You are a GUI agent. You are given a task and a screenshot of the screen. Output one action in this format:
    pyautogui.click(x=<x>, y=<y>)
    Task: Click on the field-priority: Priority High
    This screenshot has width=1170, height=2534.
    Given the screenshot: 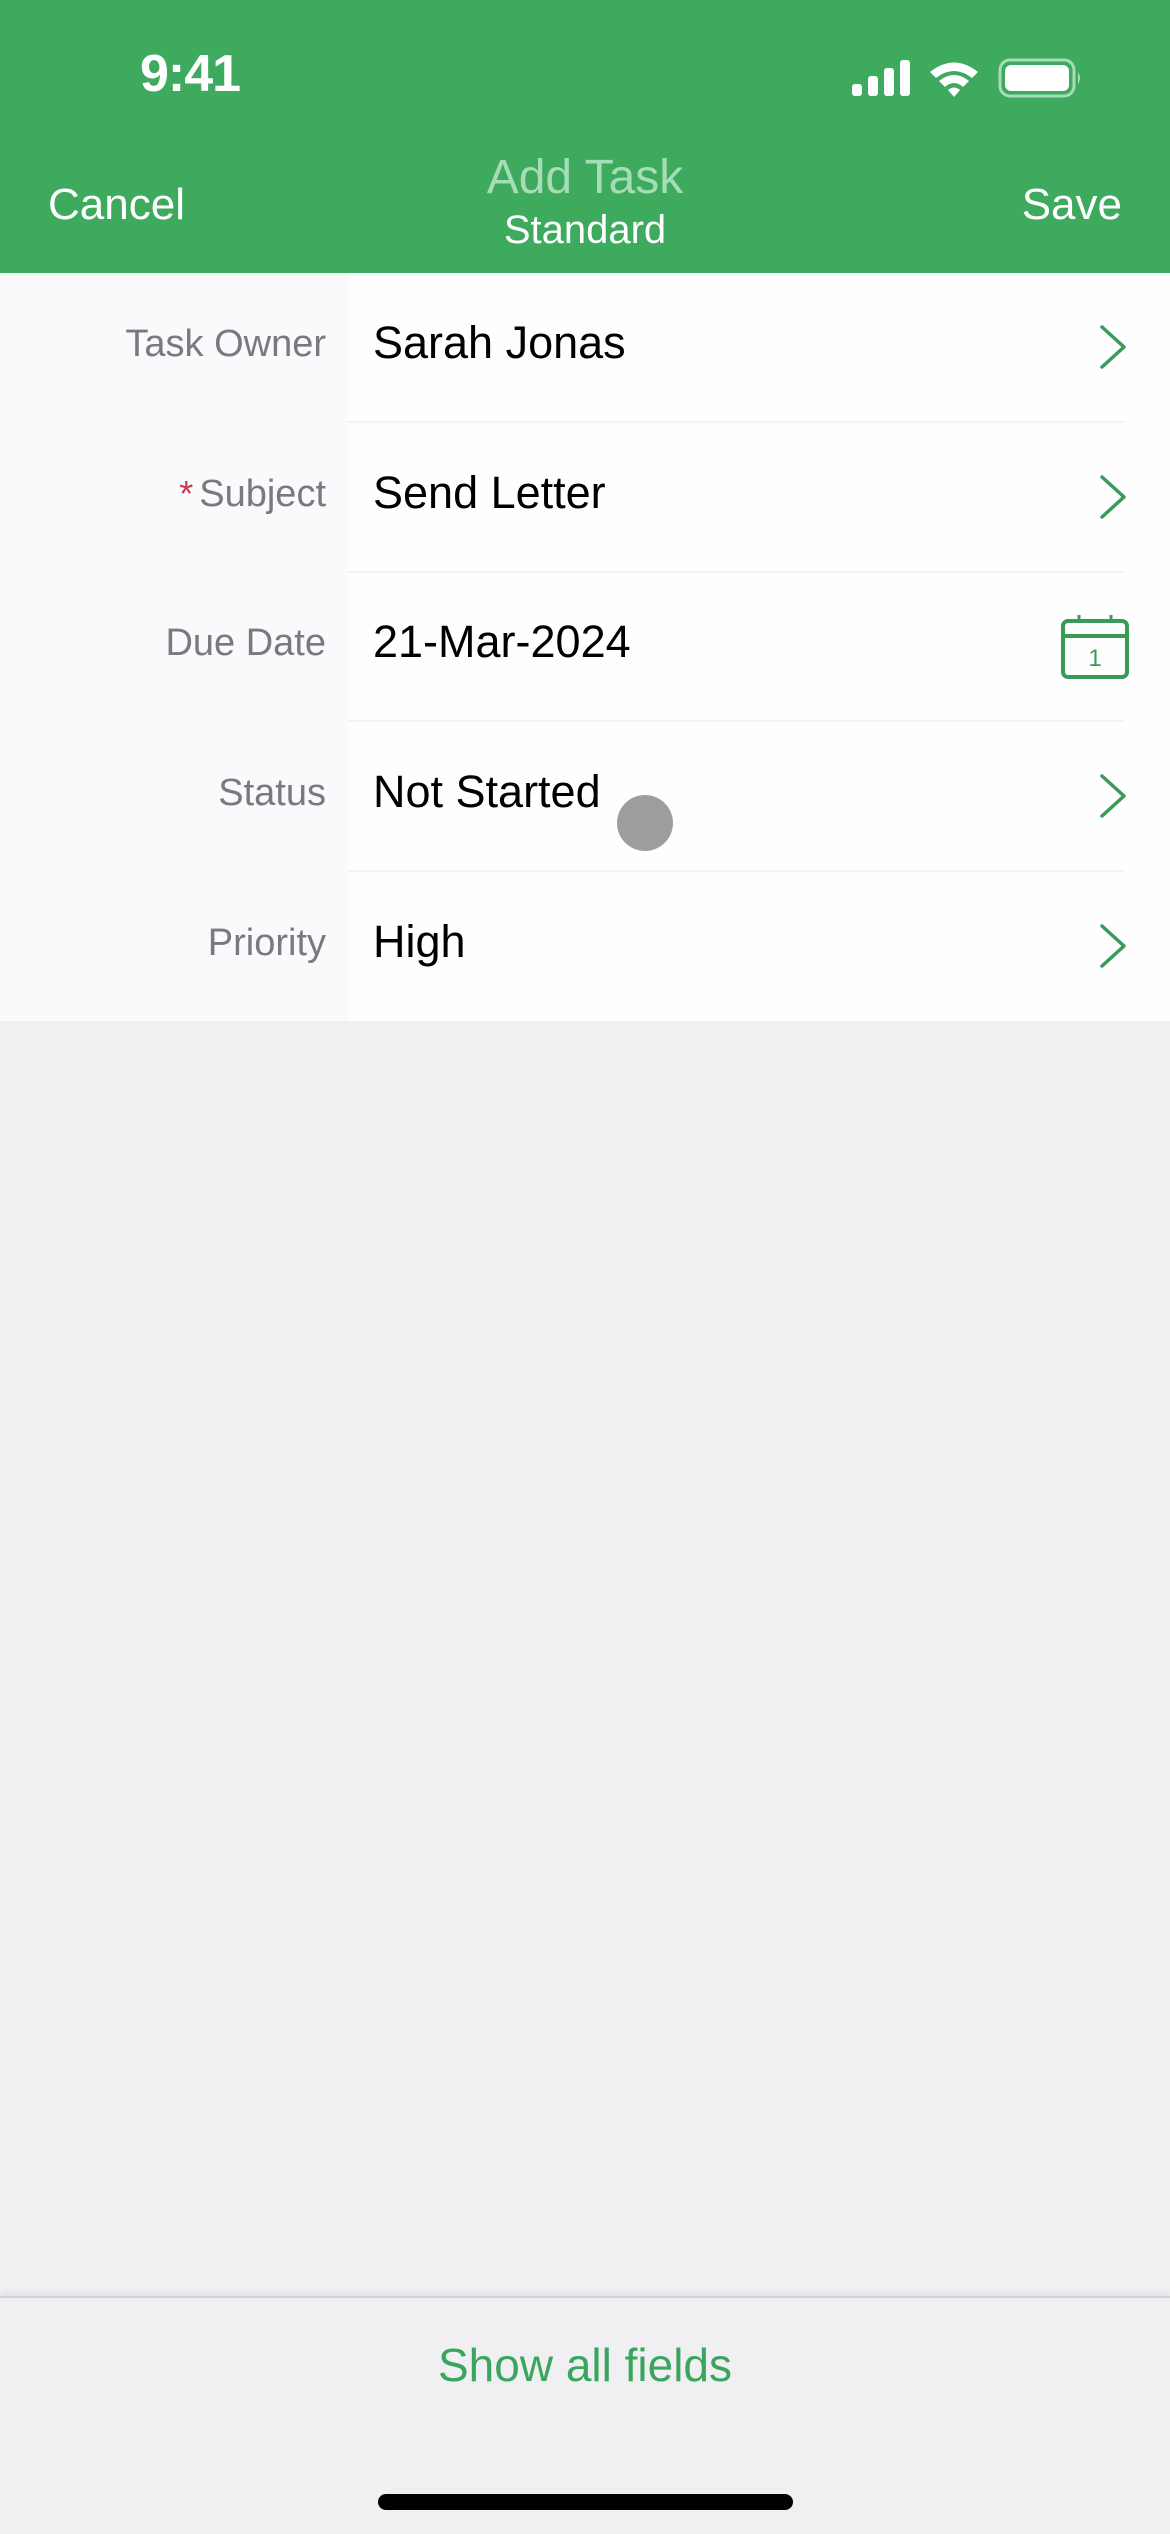 What is the action you would take?
    pyautogui.click(x=585, y=946)
    